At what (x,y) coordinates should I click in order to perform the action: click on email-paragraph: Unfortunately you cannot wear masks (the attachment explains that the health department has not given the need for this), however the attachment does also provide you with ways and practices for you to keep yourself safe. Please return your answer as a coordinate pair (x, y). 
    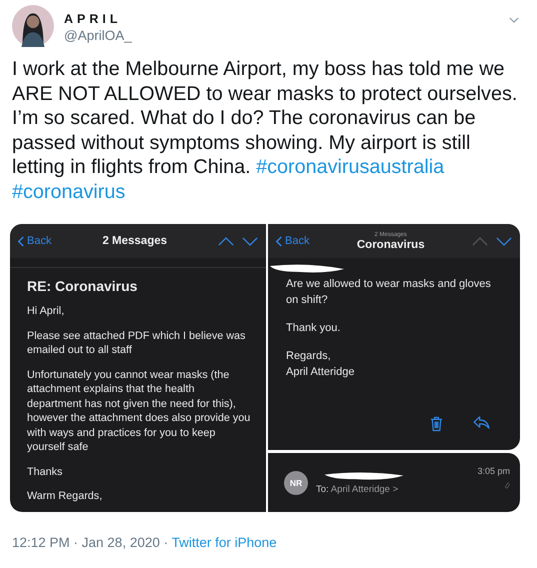
    Looking at the image, I should click on (139, 411).